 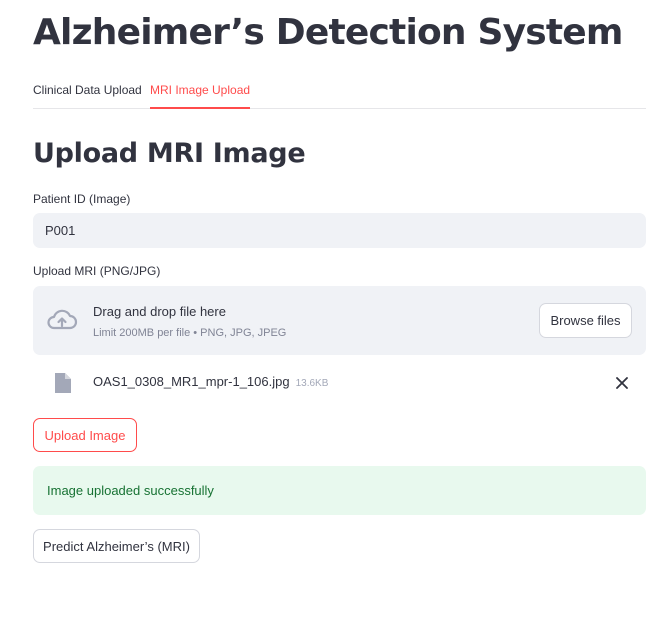 I want to click on uploaded-file-row: OAS1_0308_MR1_mpr-1_106.jpg 13.6KB, so click(x=339, y=382).